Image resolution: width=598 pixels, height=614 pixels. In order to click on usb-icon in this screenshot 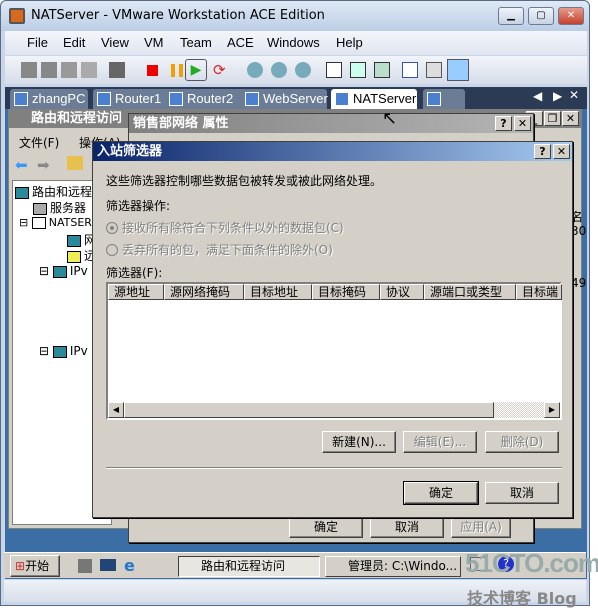, I will do `click(89, 70)`.